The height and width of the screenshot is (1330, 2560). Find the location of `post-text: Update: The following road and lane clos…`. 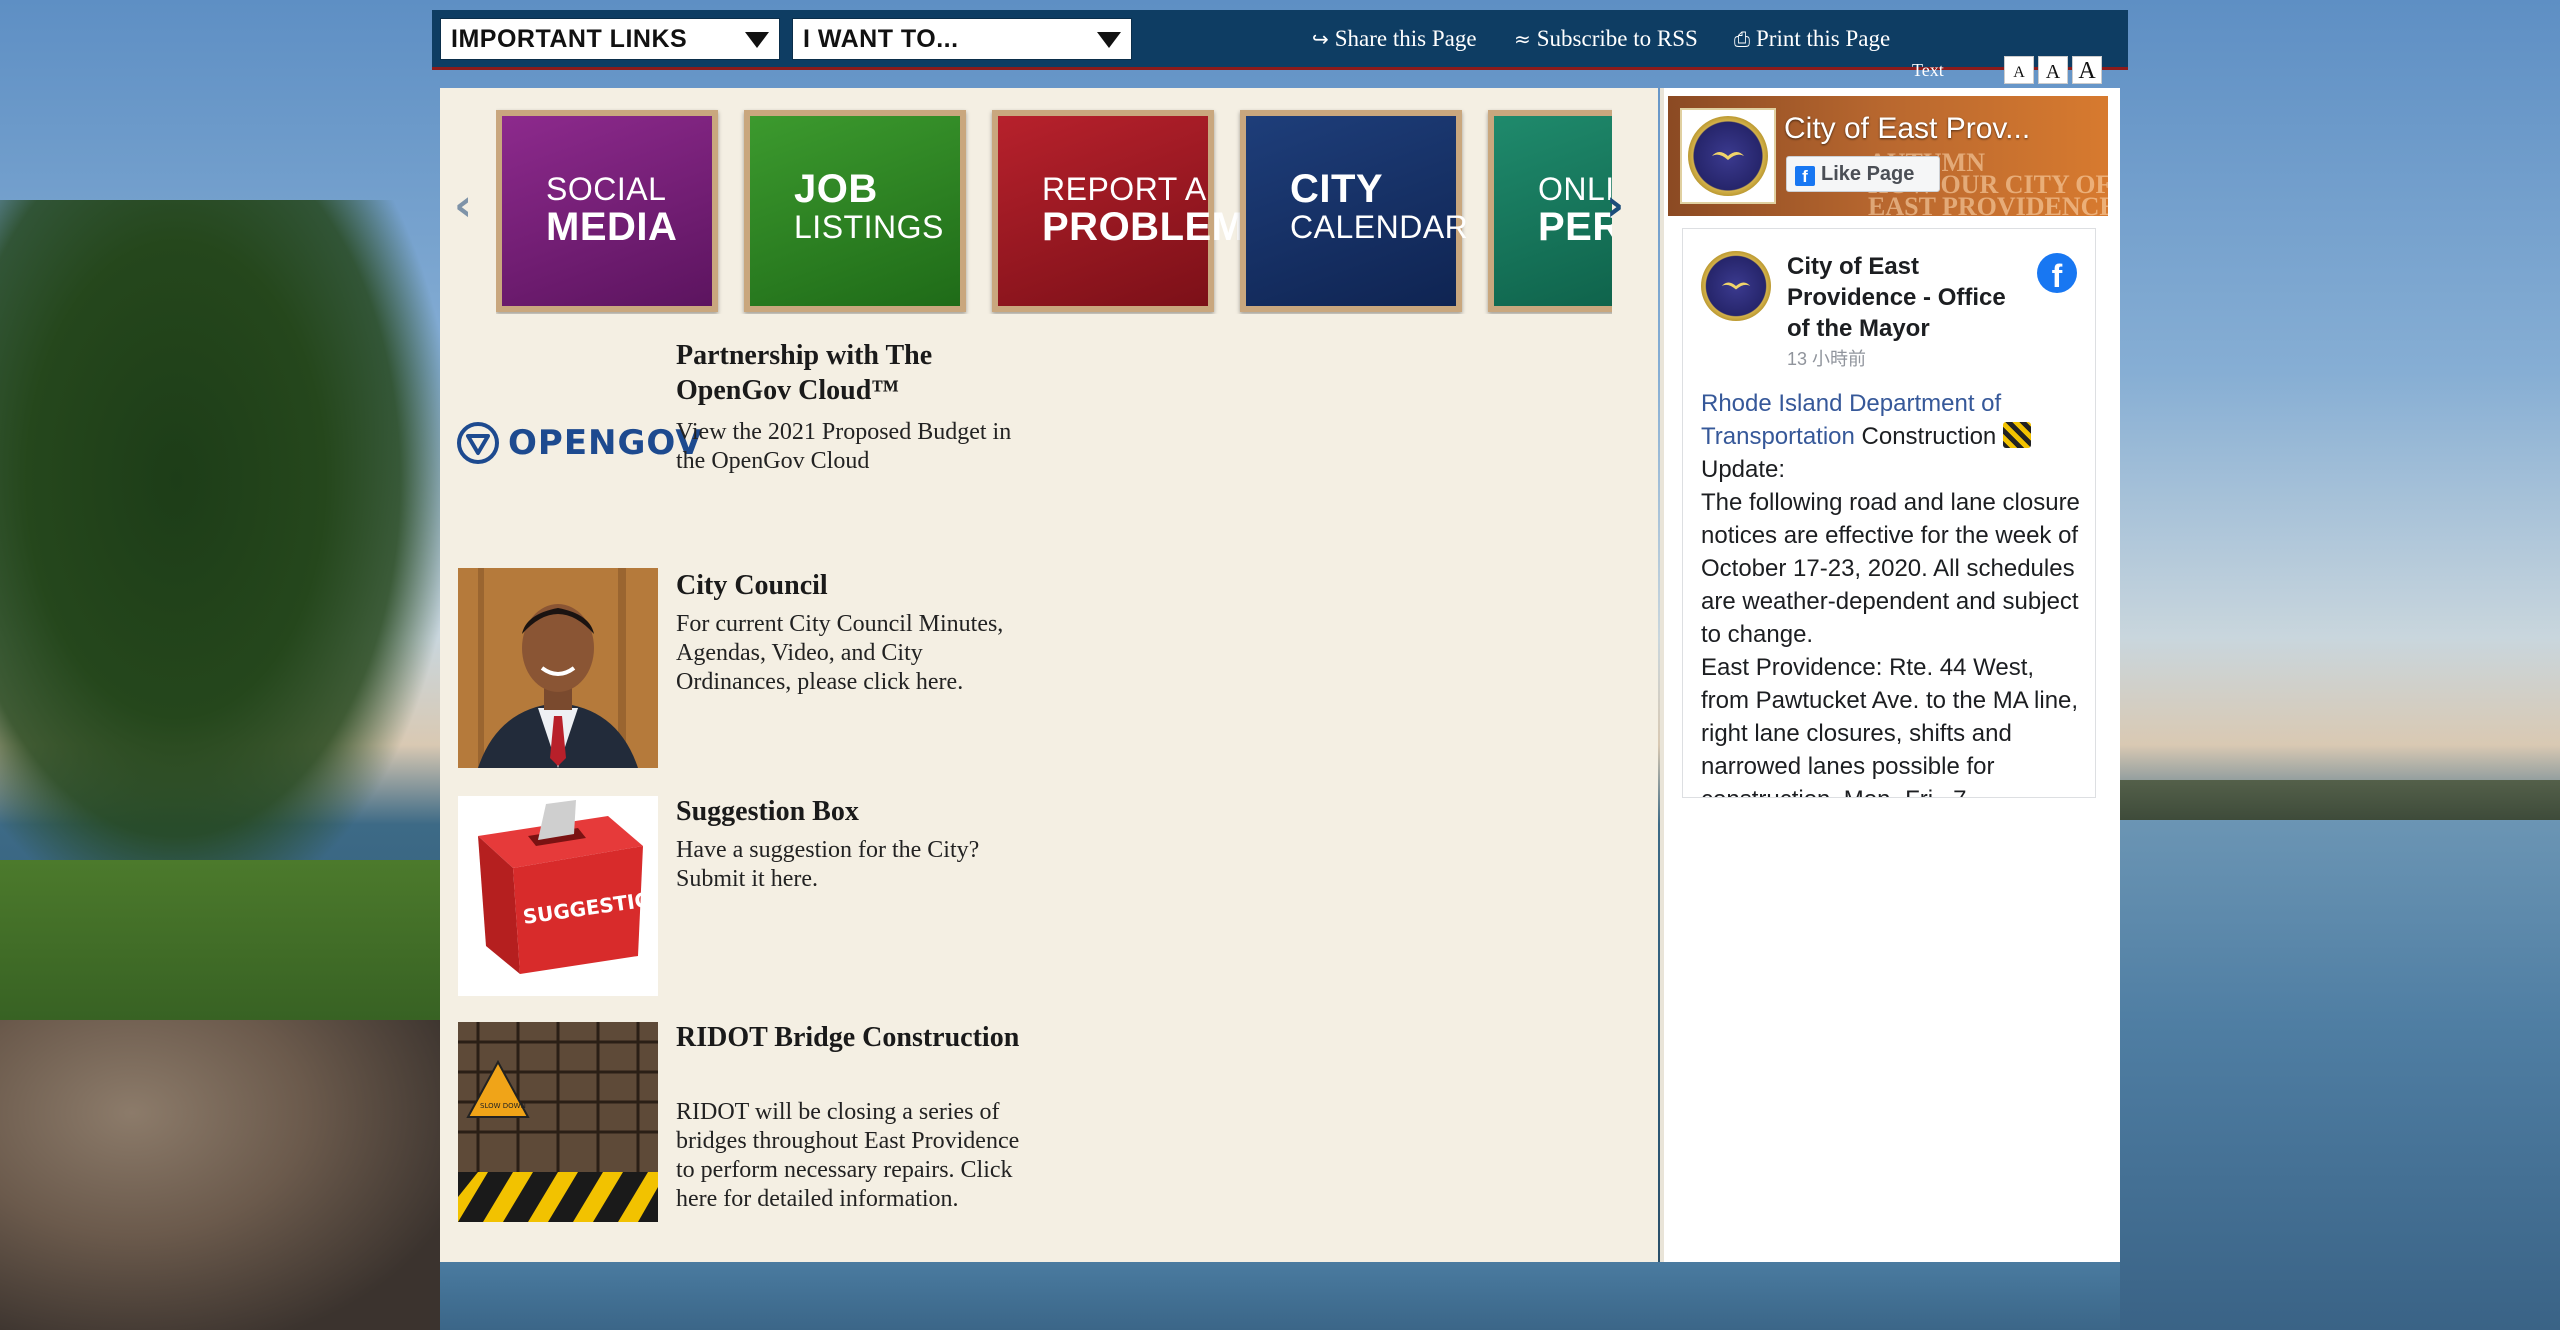

post-text: Update: The following road and lane clos… is located at coordinates (1890, 626).